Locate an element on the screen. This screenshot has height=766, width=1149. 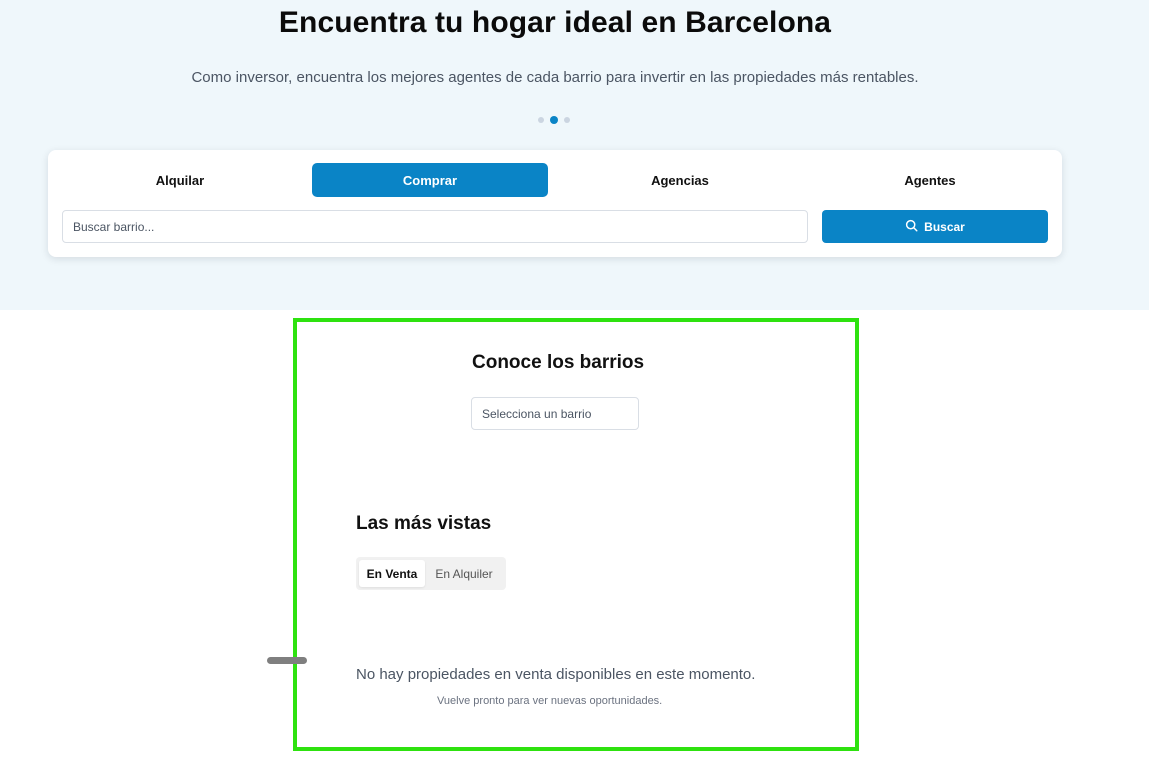
tab-comprar: Comprar is located at coordinates (430, 180).